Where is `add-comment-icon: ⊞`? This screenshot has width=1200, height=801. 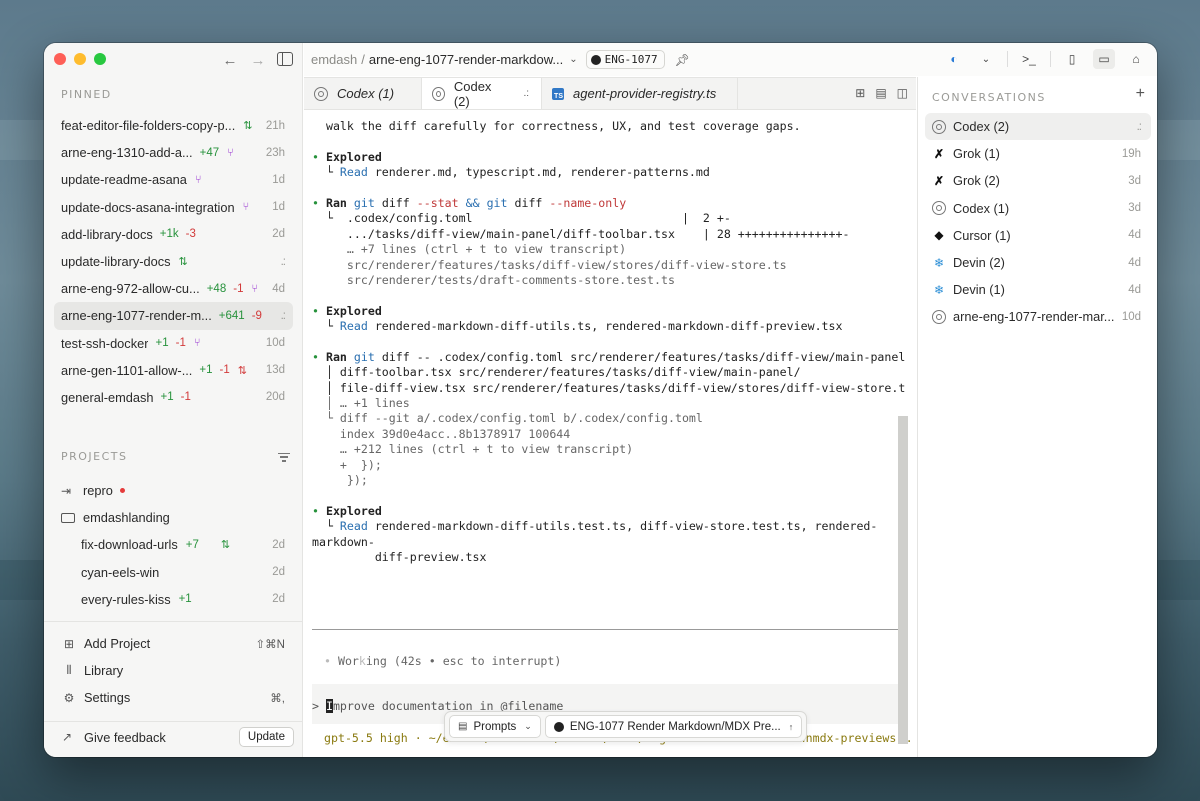 add-comment-icon: ⊞ is located at coordinates (860, 93).